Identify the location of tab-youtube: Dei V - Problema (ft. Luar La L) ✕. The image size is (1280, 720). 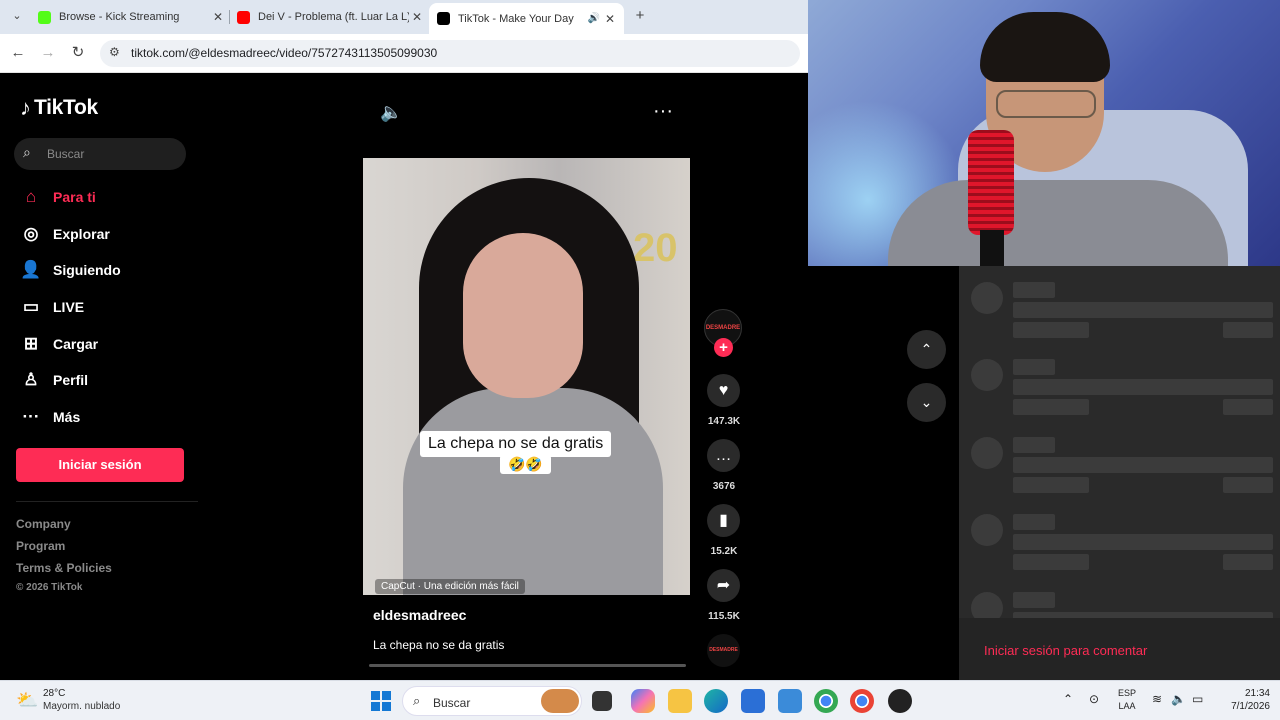
(331, 17).